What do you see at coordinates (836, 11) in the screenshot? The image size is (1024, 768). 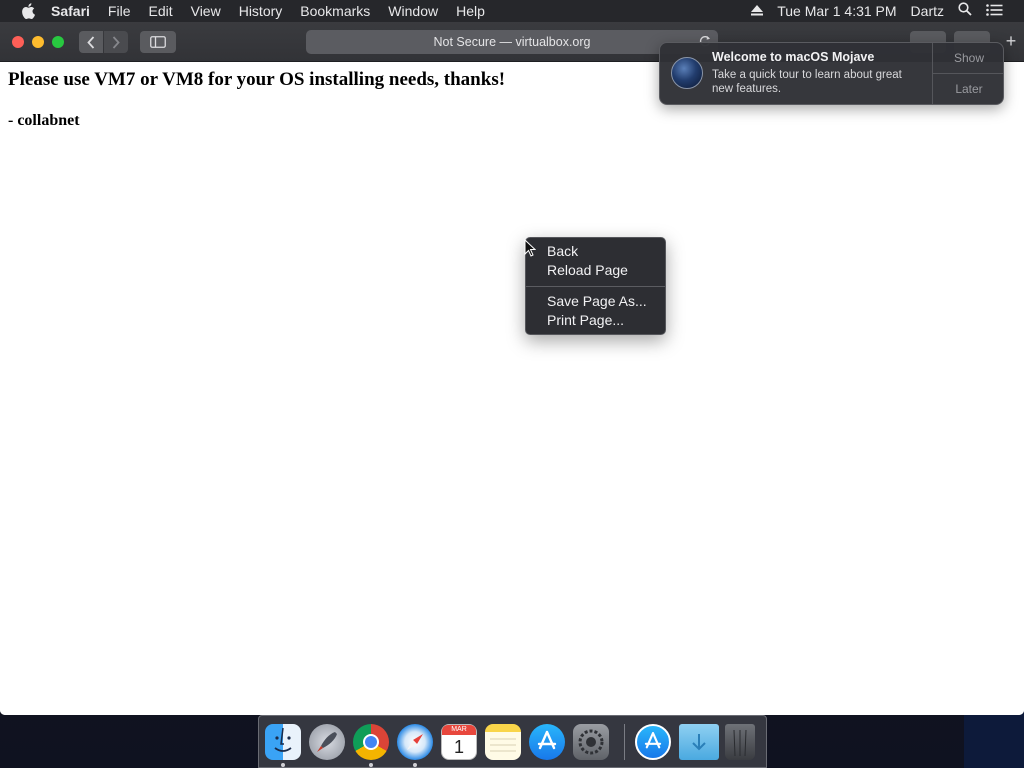 I see `clock: Tue Mar 1 4:31 PM` at bounding box center [836, 11].